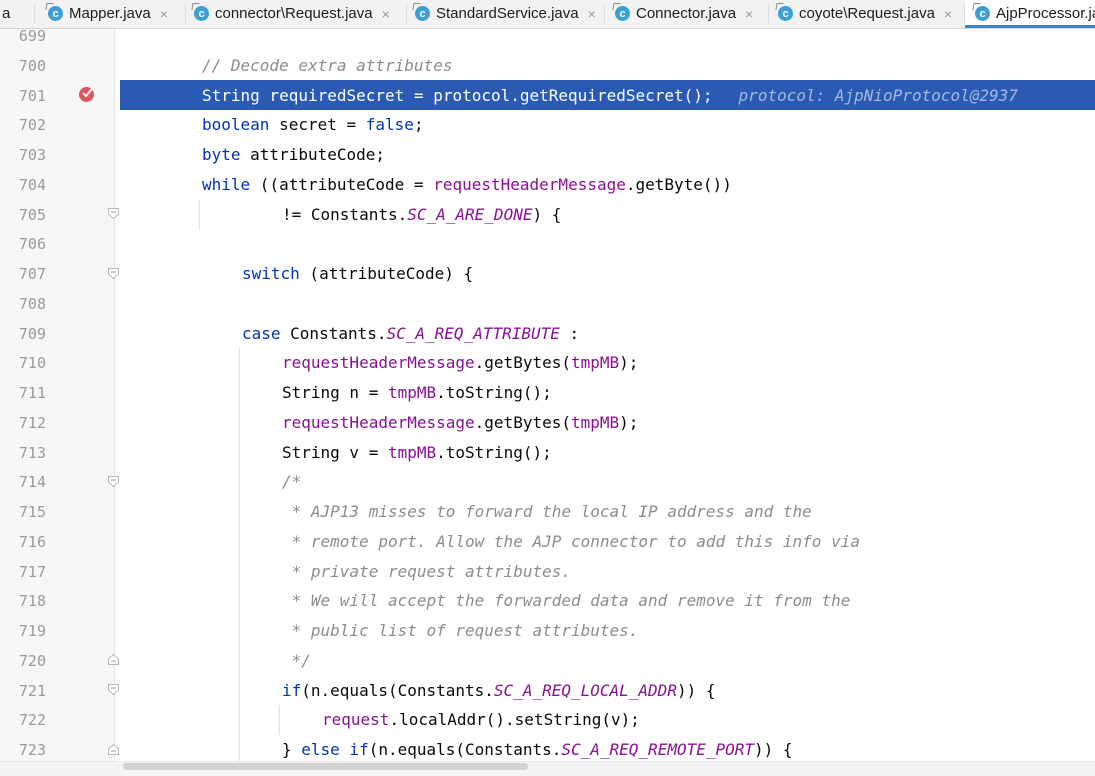 Image resolution: width=1095 pixels, height=776 pixels. I want to click on tab-label: connector\Request.java, so click(294, 13).